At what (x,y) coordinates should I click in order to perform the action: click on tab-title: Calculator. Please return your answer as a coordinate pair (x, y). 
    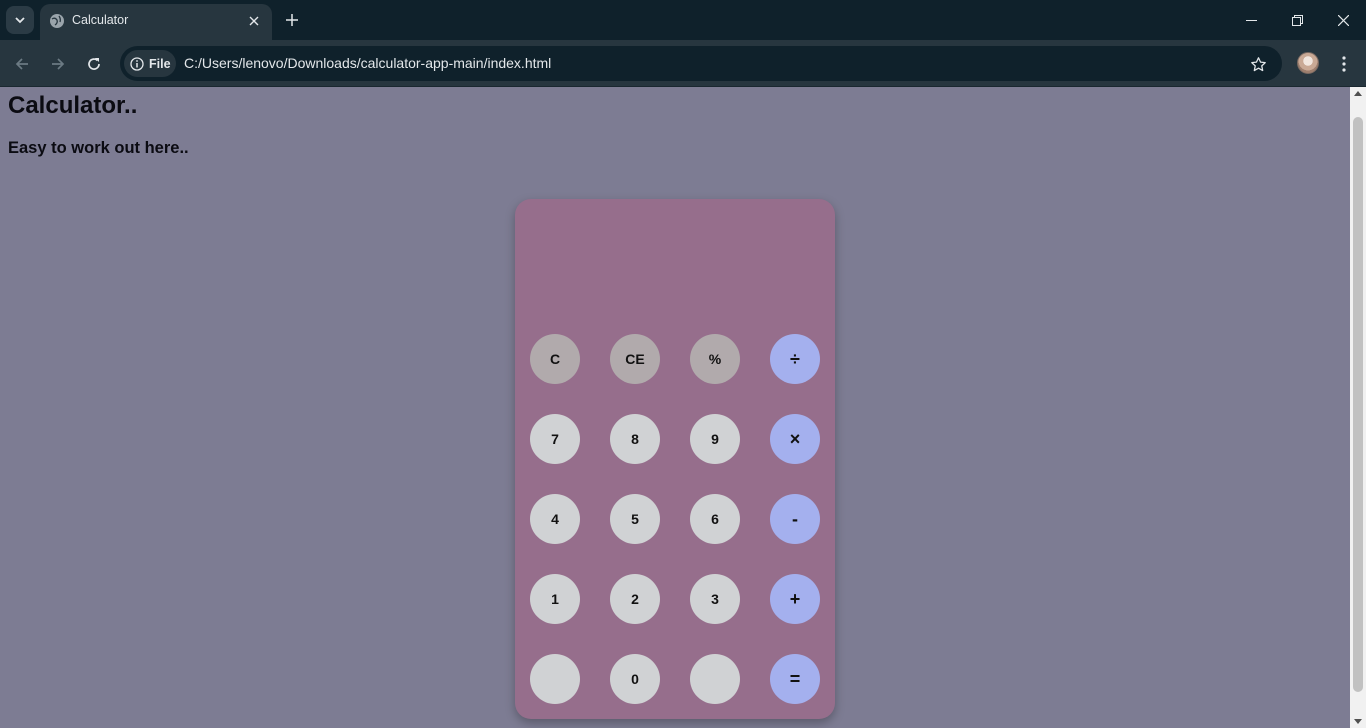
    Looking at the image, I should click on (100, 20).